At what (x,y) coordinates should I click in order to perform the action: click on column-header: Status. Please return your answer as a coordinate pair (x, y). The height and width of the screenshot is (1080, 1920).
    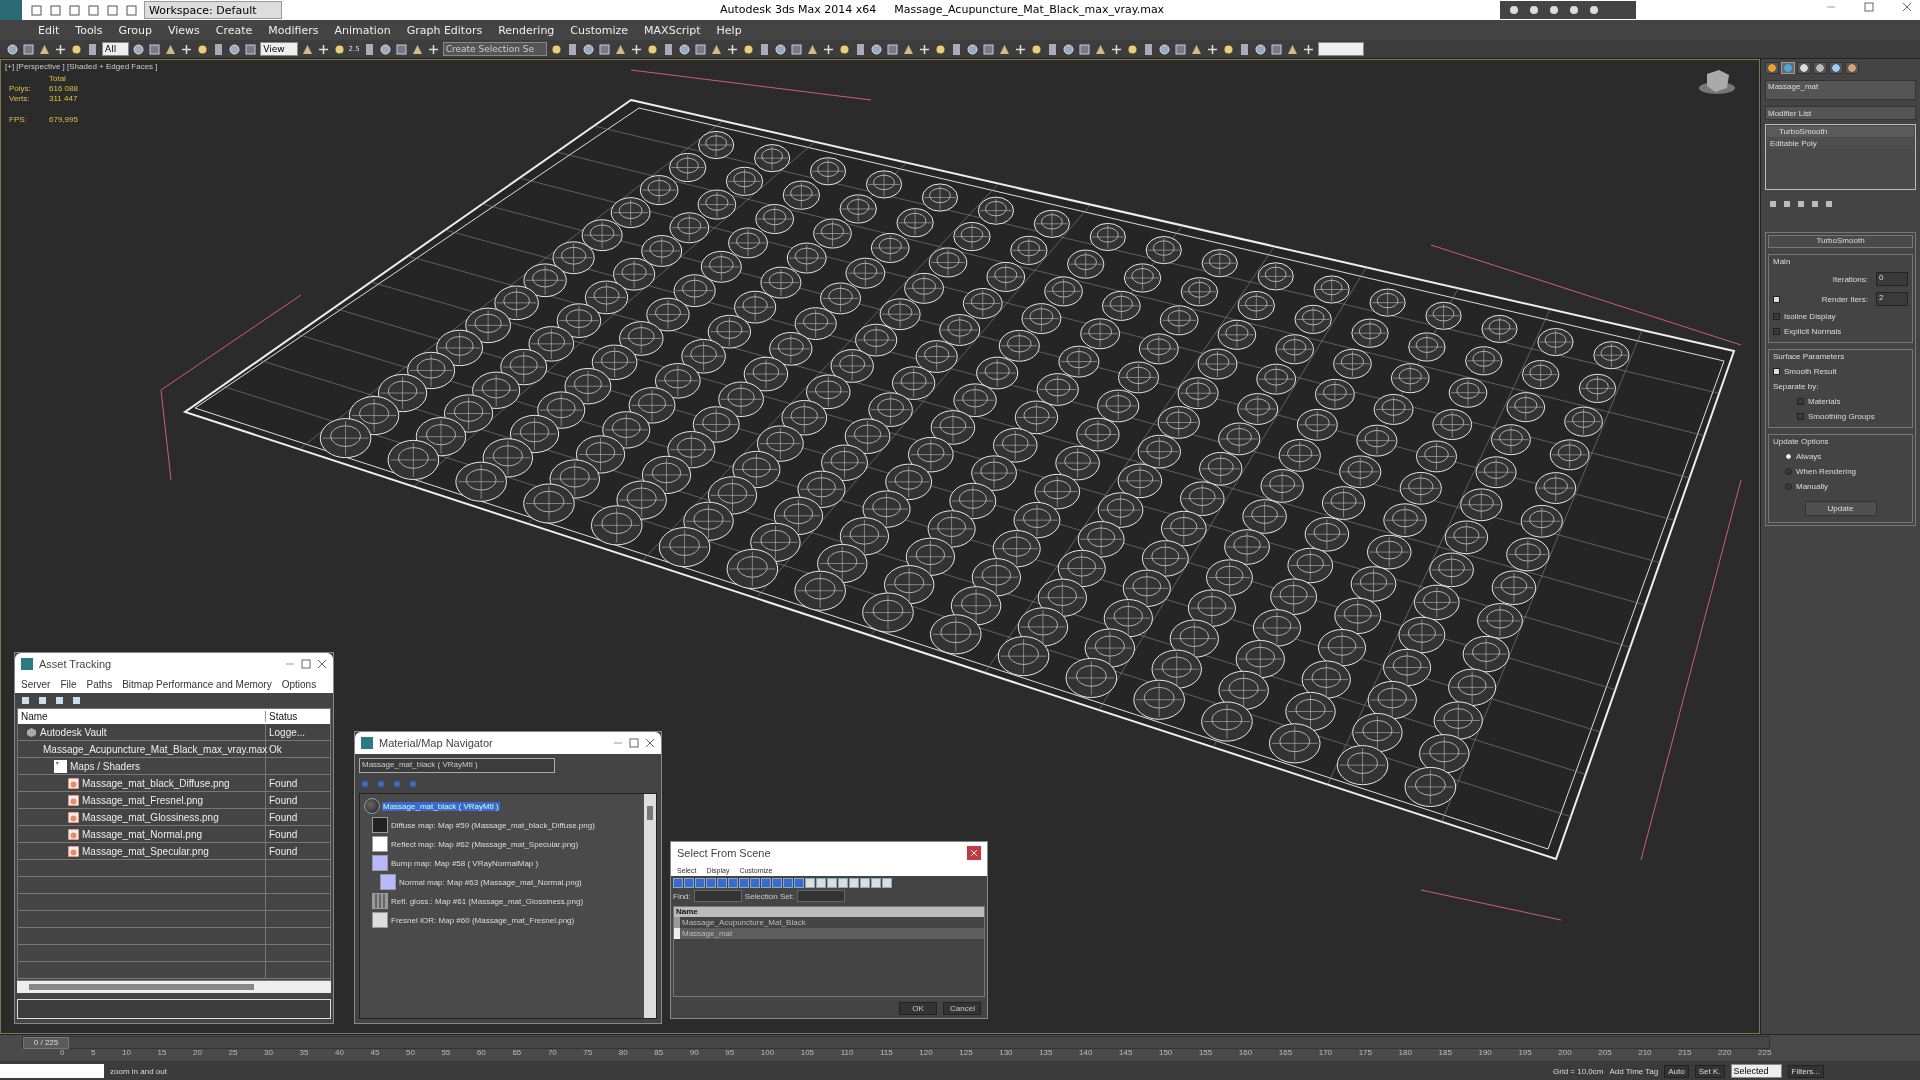
    Looking at the image, I should click on (298, 716).